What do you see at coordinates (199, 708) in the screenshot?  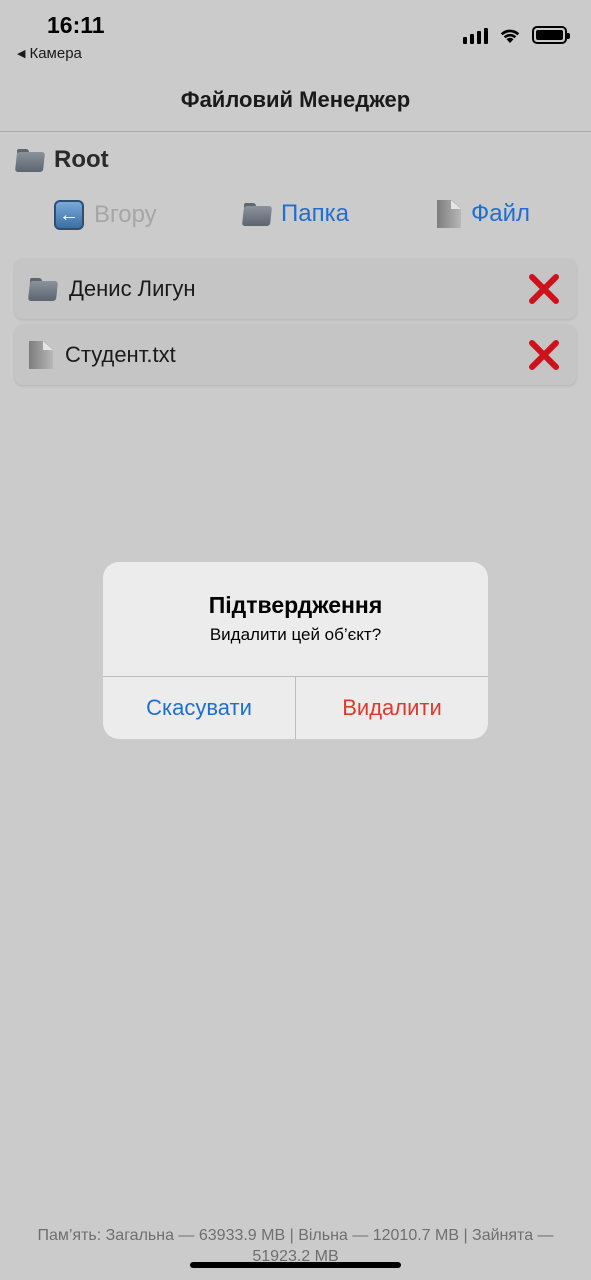 I see `cancel-button: Скасувати` at bounding box center [199, 708].